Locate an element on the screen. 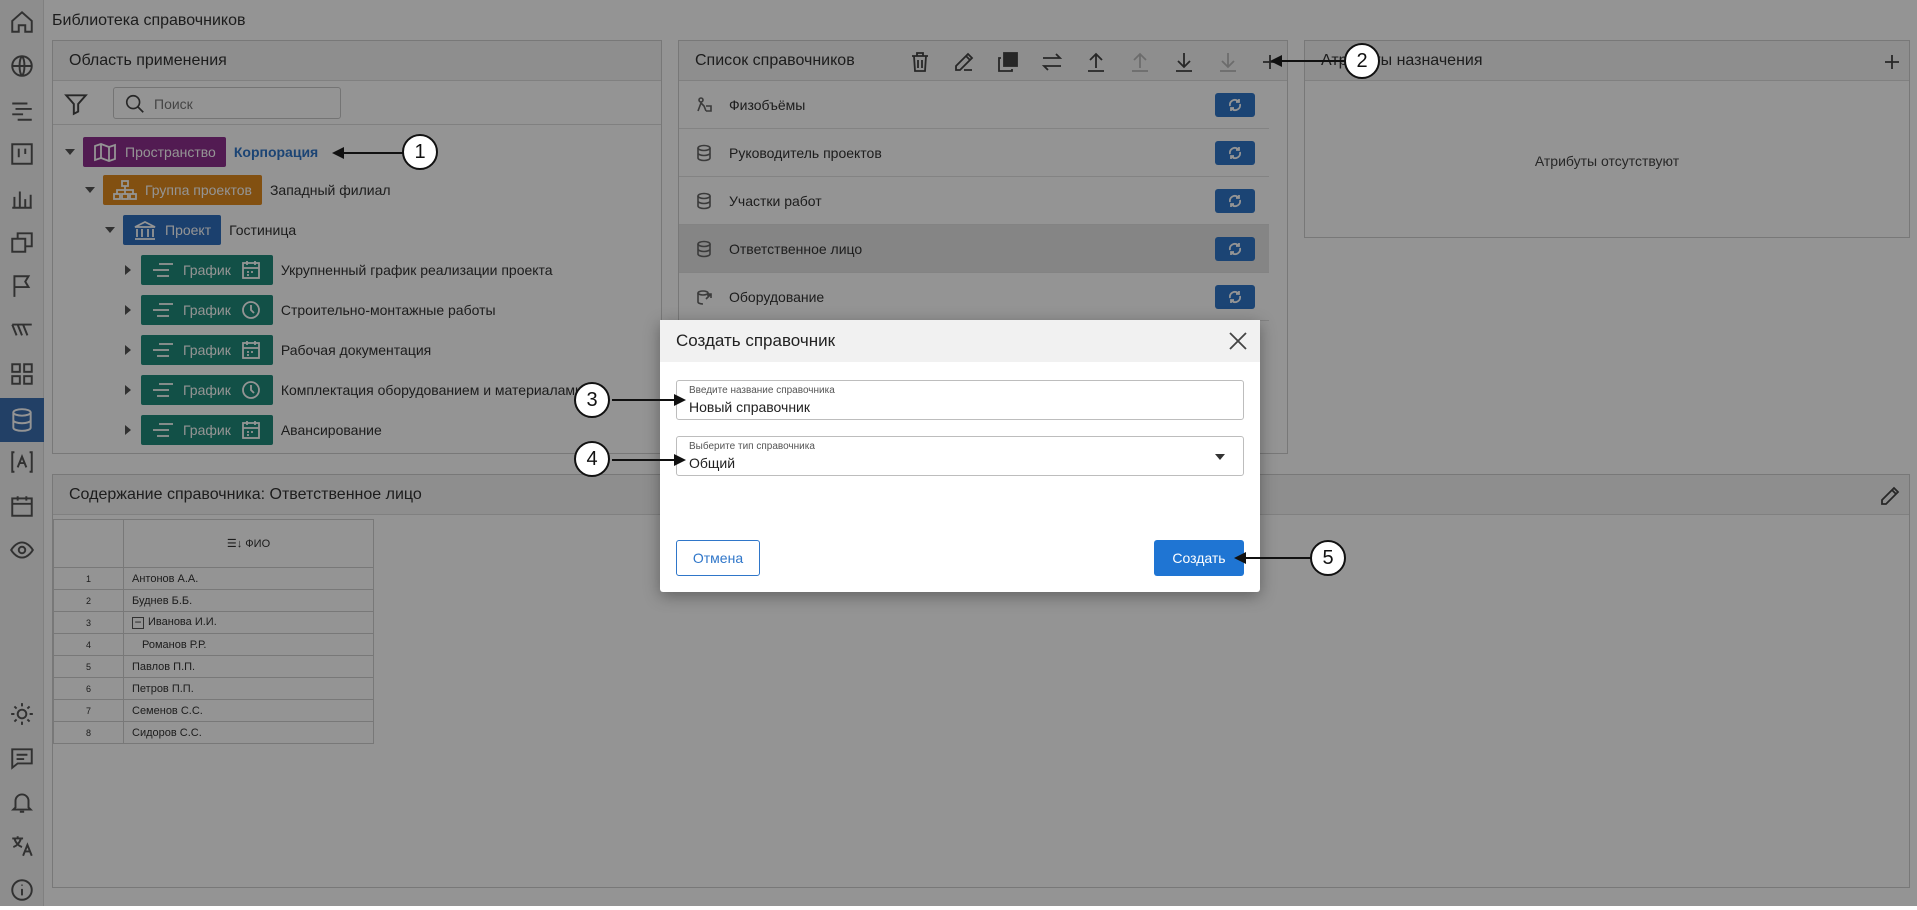 The image size is (1917, 910). callout-2: 2 is located at coordinates (1362, 61).